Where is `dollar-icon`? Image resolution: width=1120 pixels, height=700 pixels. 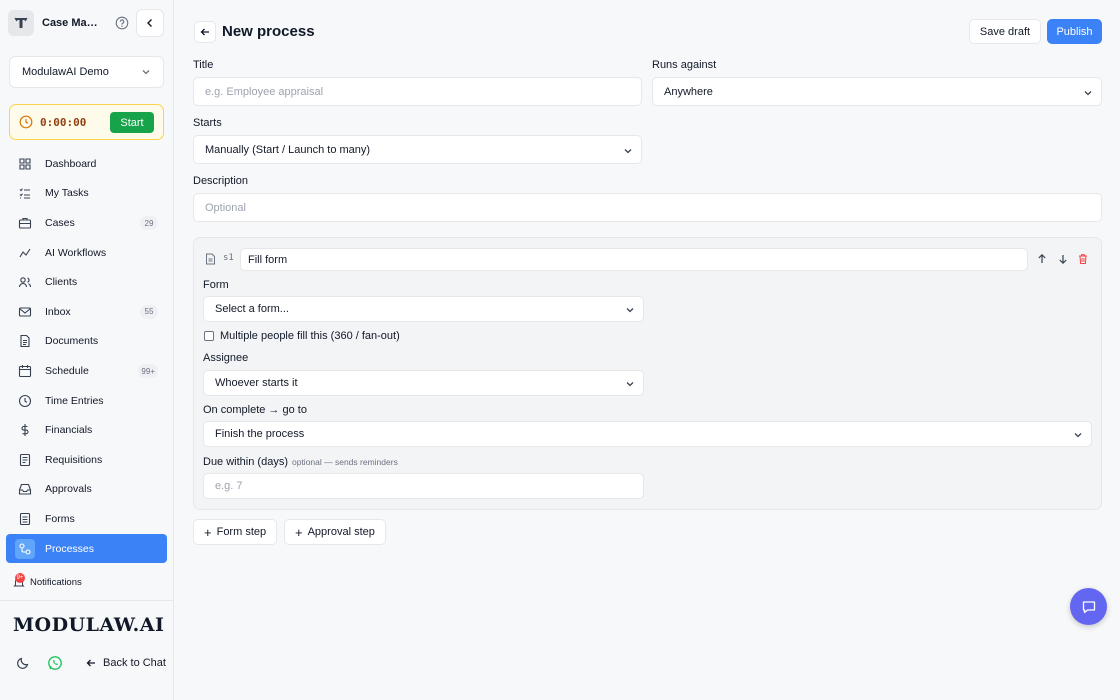
dollar-icon is located at coordinates (25, 430).